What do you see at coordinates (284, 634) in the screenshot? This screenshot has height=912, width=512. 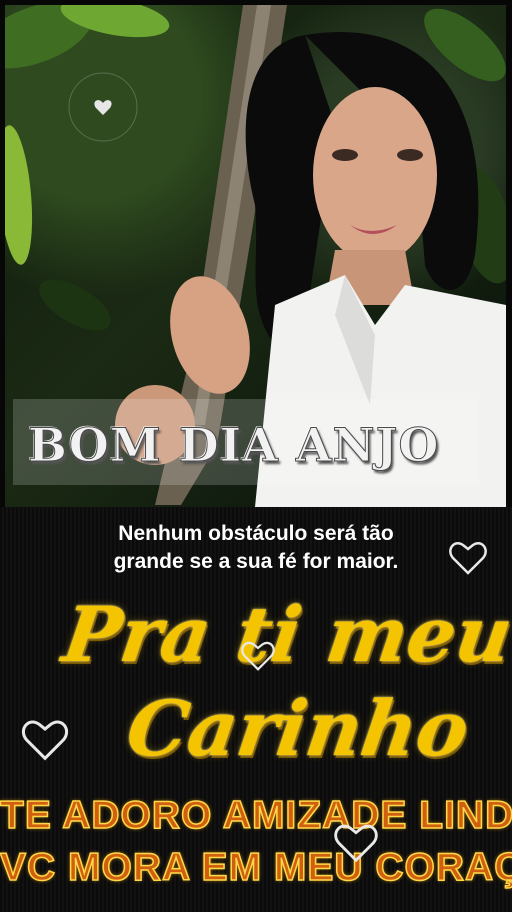 I see `script-title-line-1: Pra ti meu` at bounding box center [284, 634].